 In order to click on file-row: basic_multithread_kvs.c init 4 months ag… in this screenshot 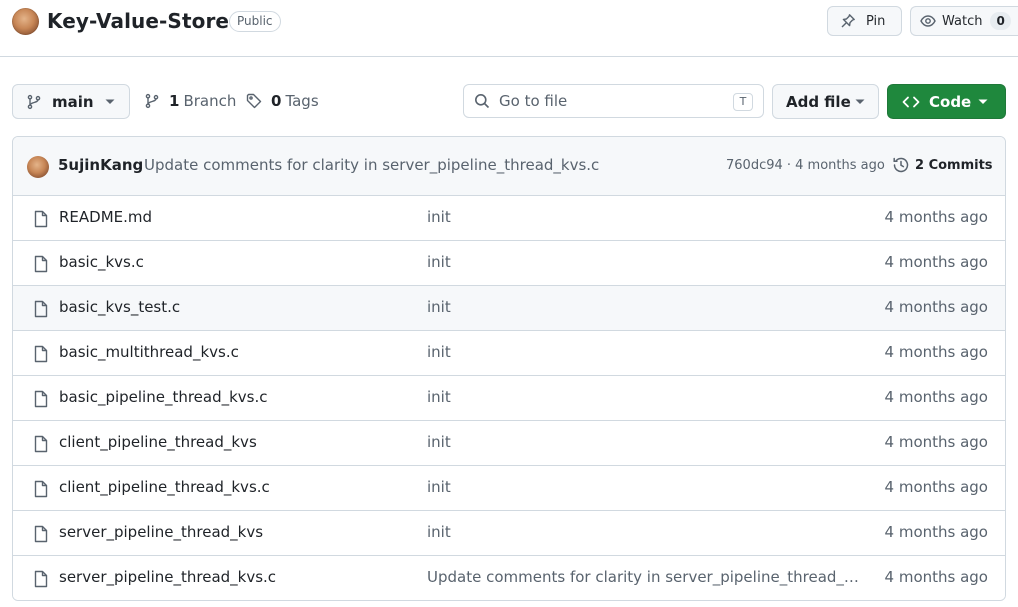, I will do `click(509, 353)`.